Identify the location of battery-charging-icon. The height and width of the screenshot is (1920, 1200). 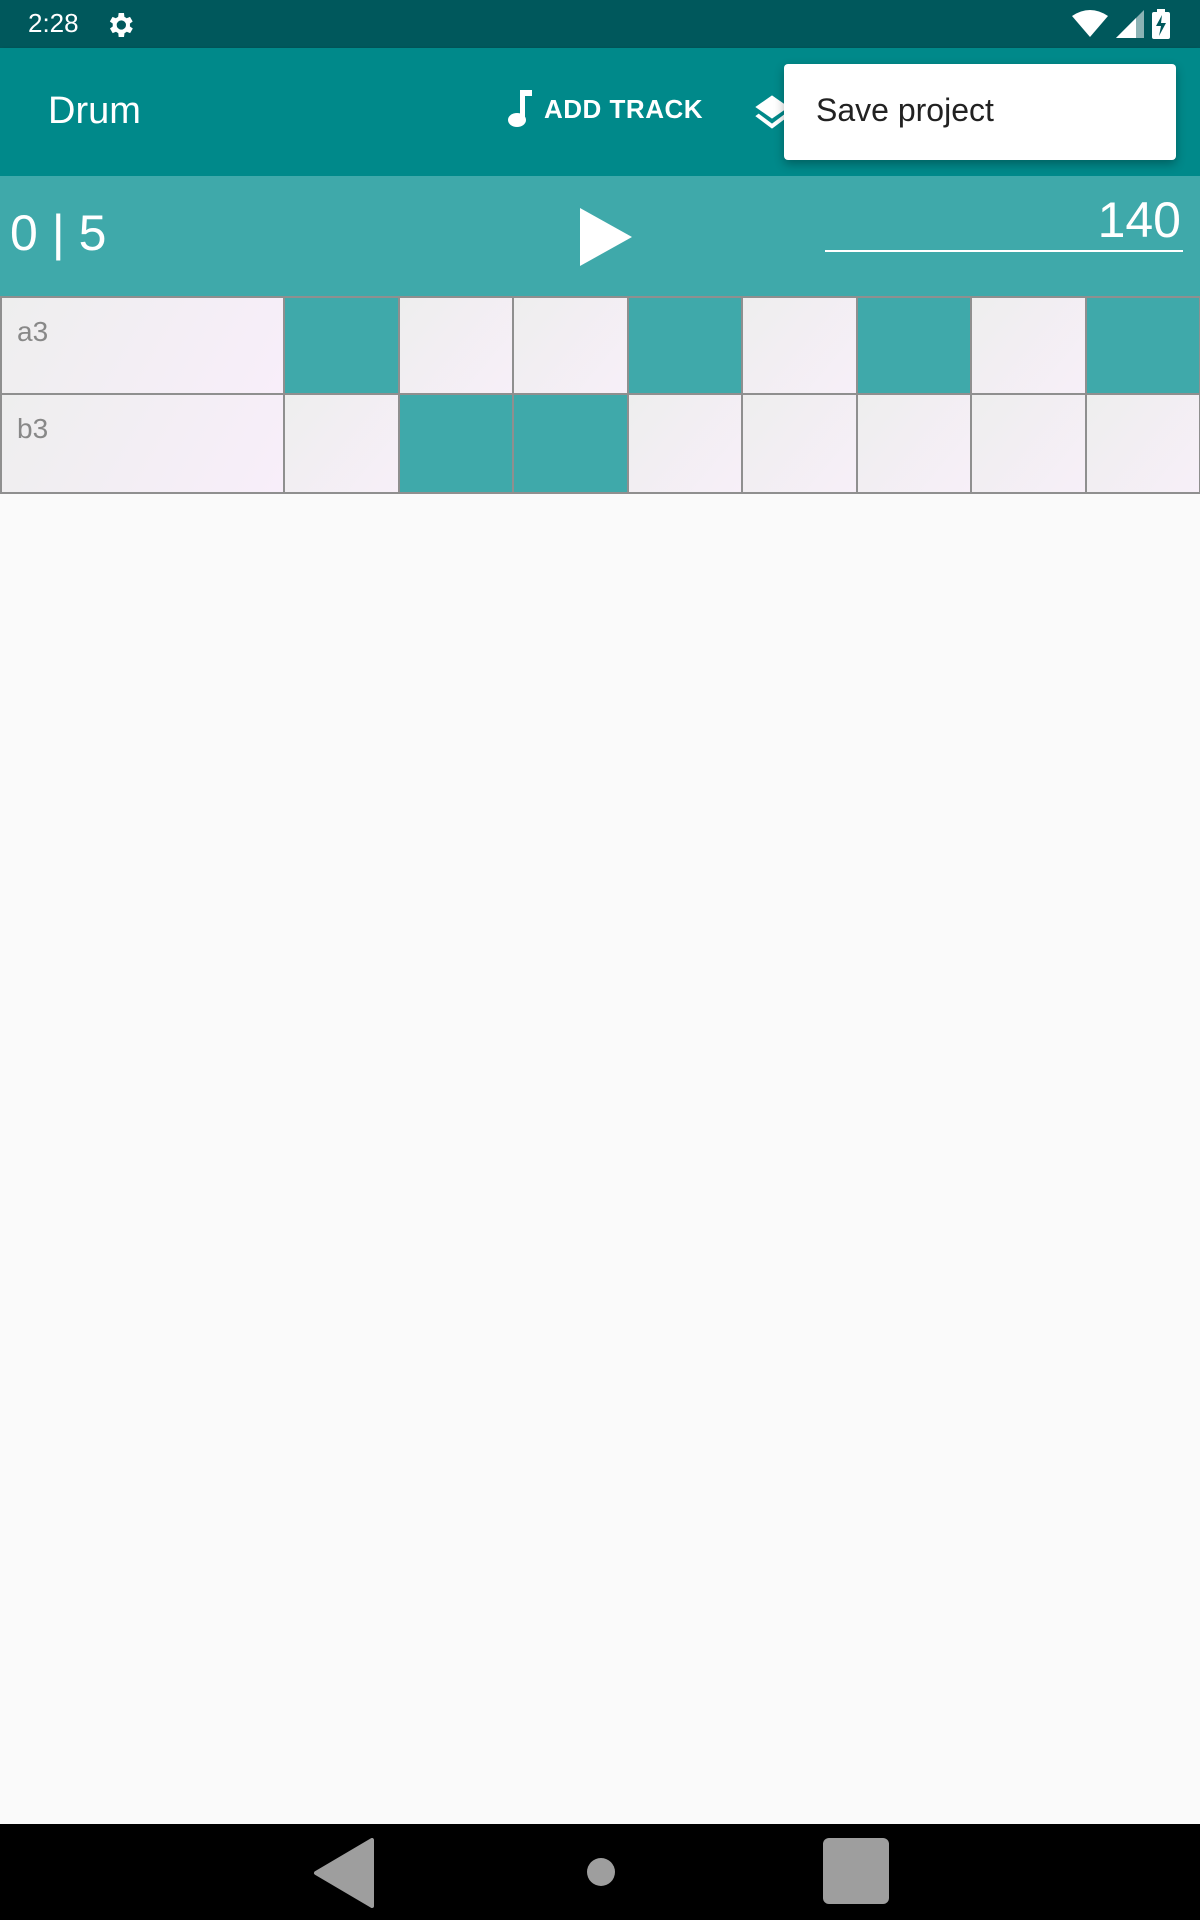
(1161, 24).